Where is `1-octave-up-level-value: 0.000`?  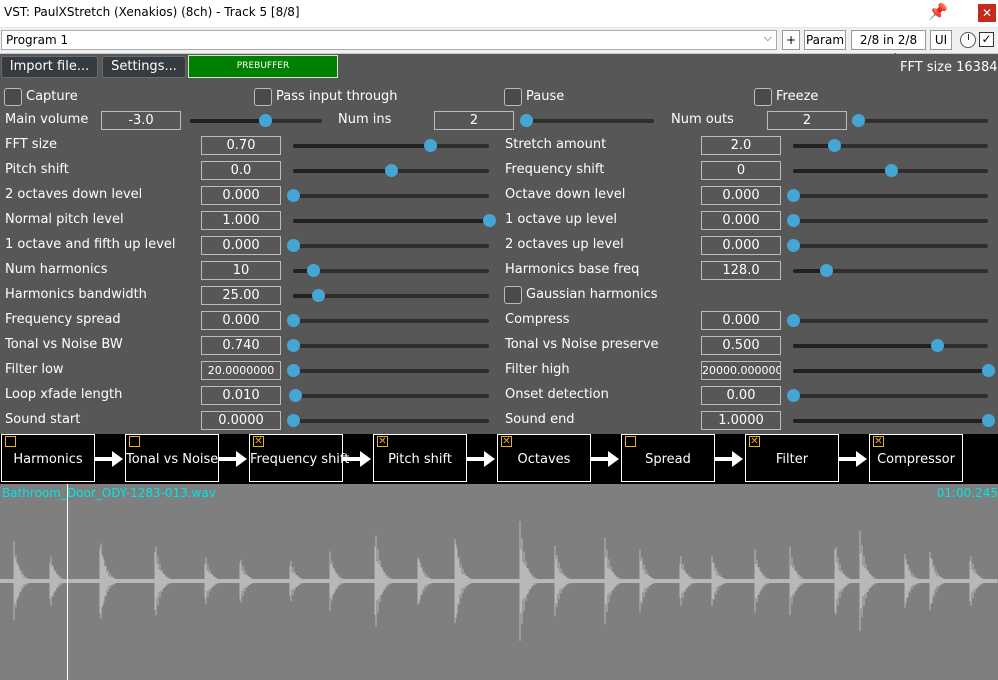
1-octave-up-level-value: 0.000 is located at coordinates (741, 220).